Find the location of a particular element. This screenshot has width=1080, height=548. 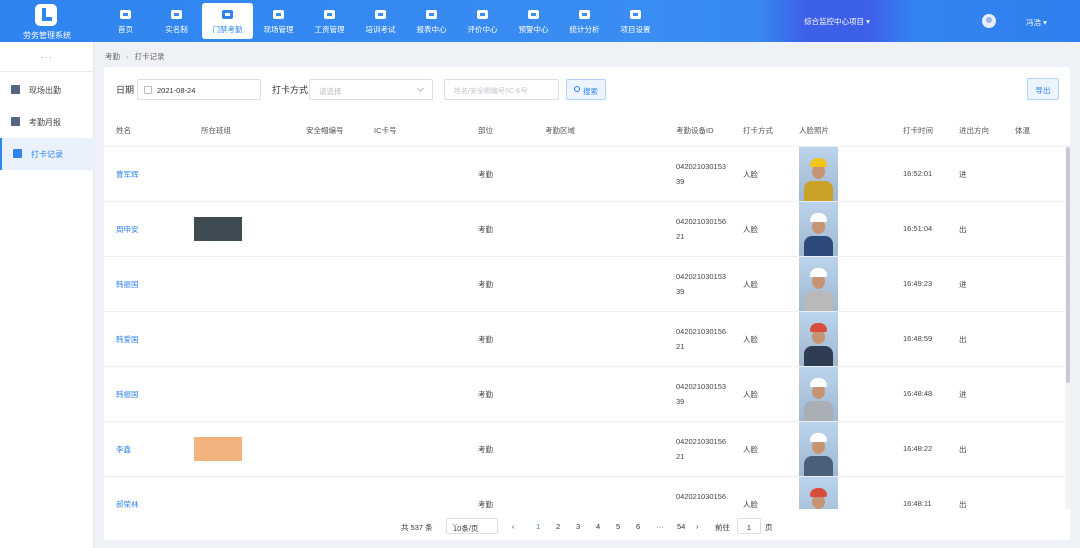

nav-item-label: 报表中心 is located at coordinates (431, 29).